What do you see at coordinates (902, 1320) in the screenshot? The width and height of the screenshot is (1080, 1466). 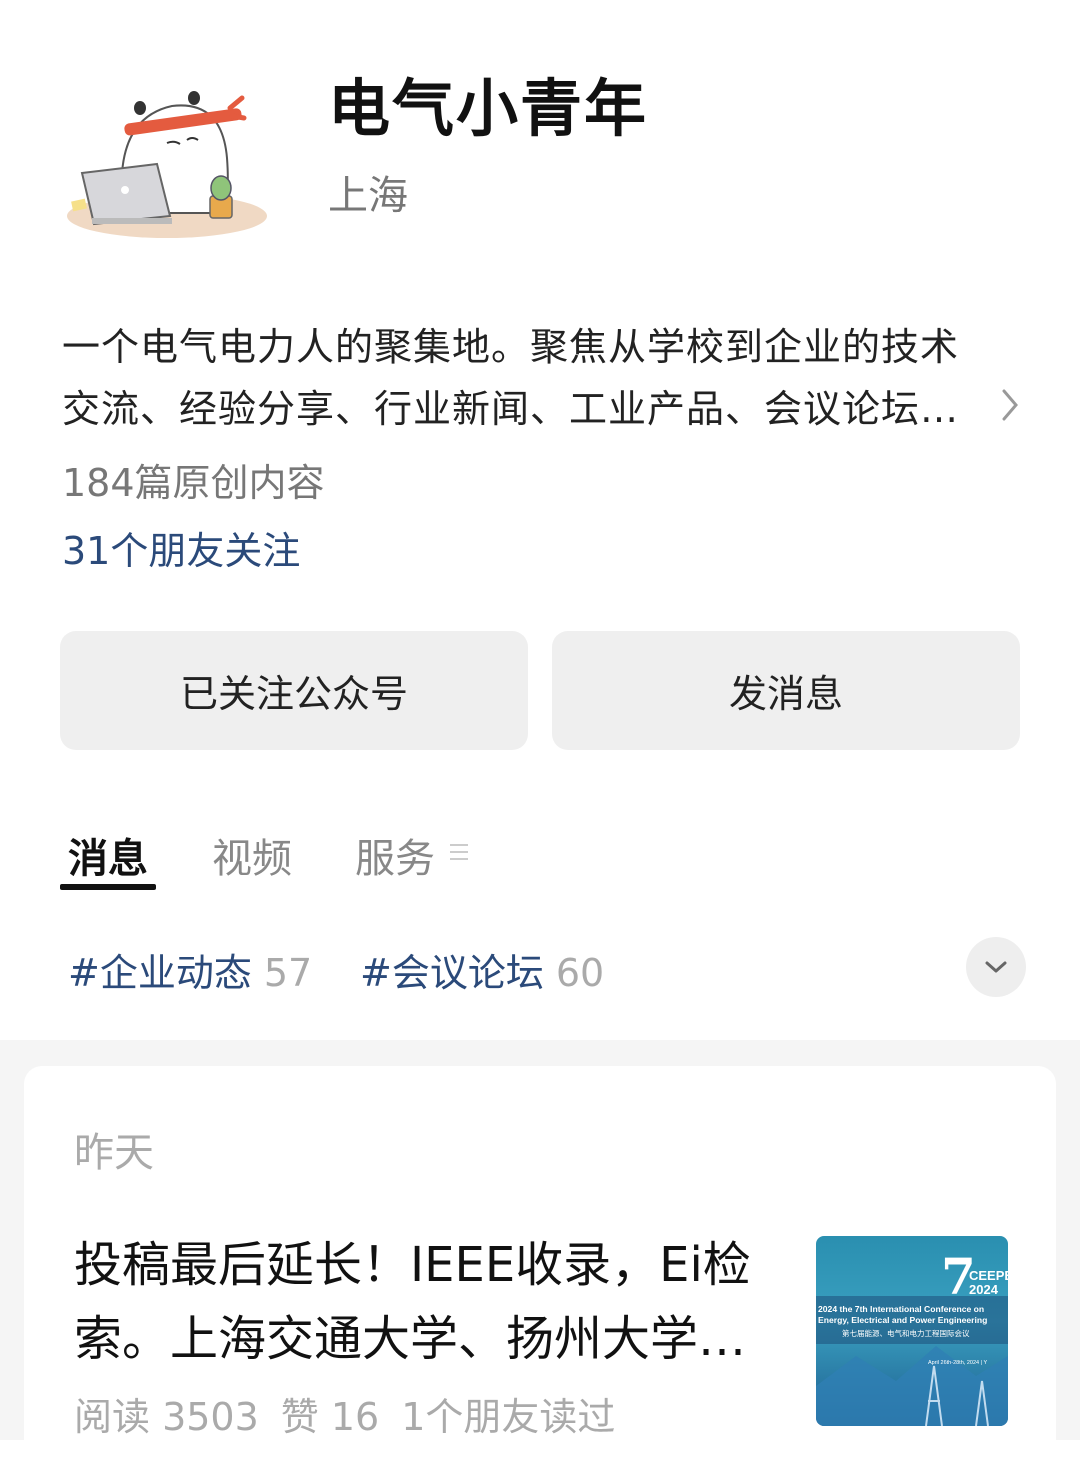 I see `thumb-conf-line2: Energy, Electrical and Power Engineering` at bounding box center [902, 1320].